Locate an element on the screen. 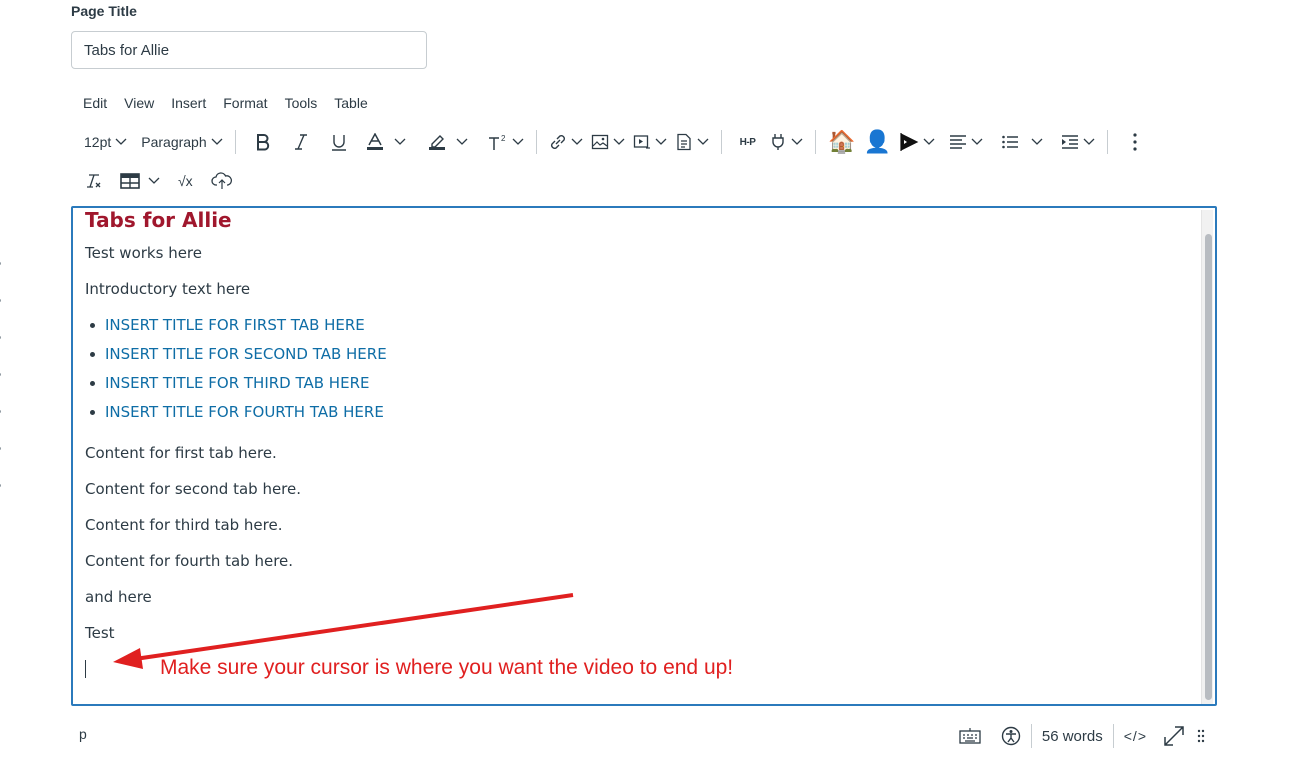  menu-edit: Edit is located at coordinates (95, 103).